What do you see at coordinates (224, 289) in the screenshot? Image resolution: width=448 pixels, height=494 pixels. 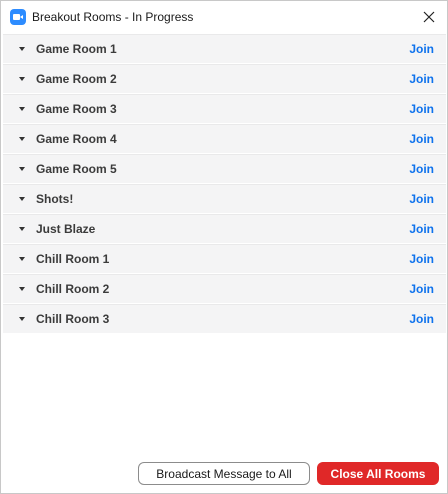 I see `room-row: Chill Room 2 Join` at bounding box center [224, 289].